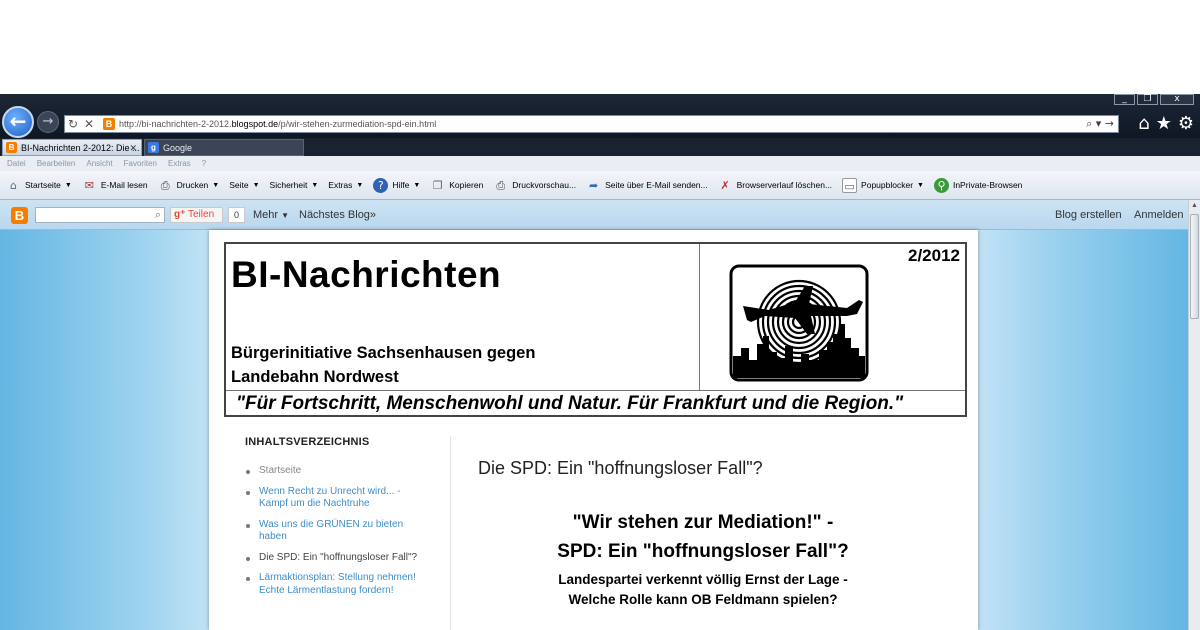 Image resolution: width=1200 pixels, height=630 pixels. I want to click on menu-help: ?, so click(204, 163).